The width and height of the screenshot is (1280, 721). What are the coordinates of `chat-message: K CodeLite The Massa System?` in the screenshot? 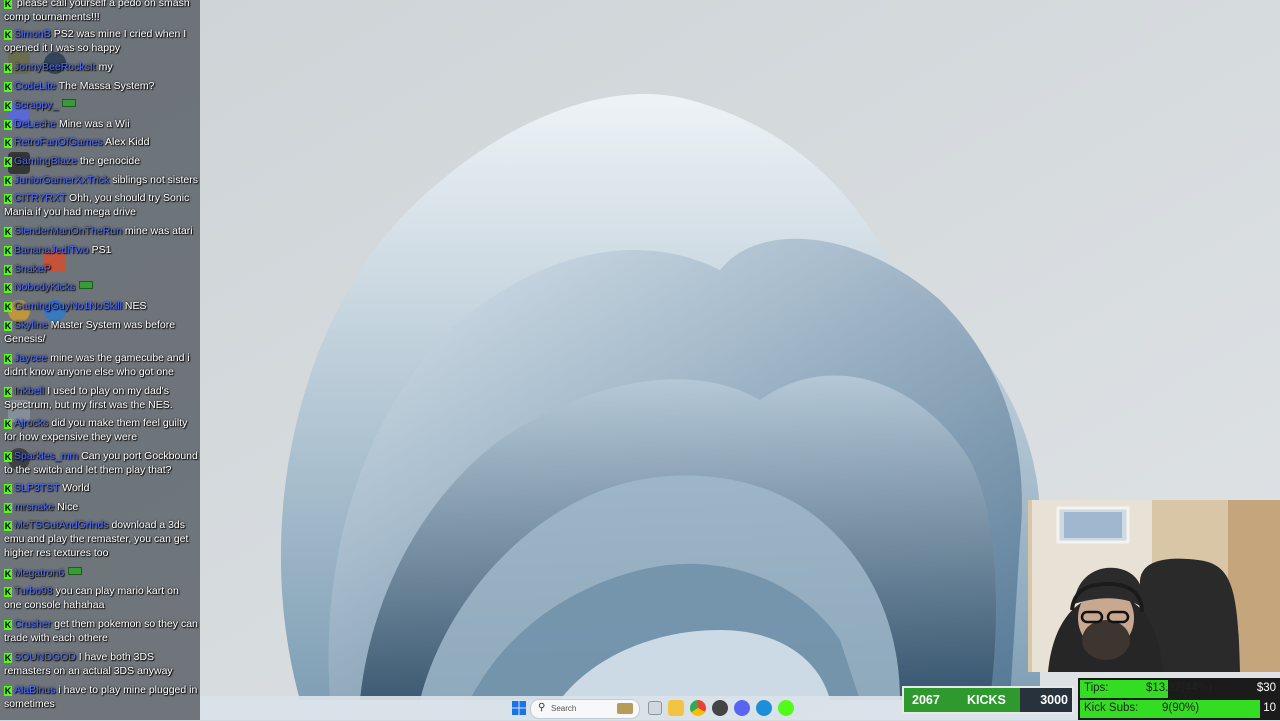 It's located at (79, 86).